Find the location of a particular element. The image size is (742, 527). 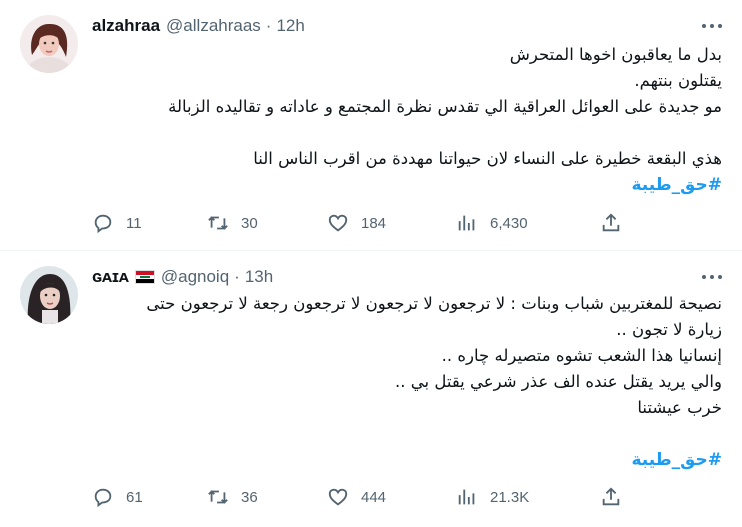

timestamp: 12h is located at coordinates (290, 26).